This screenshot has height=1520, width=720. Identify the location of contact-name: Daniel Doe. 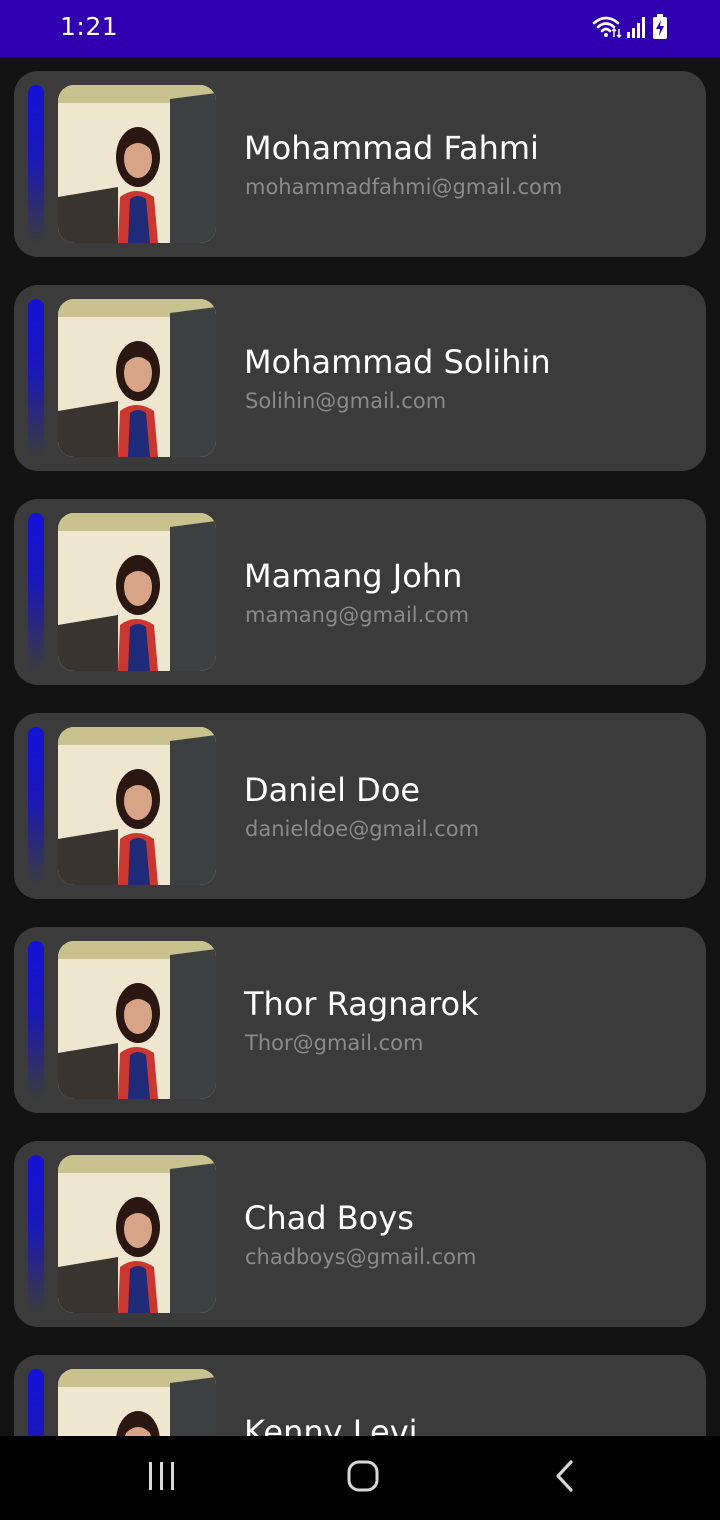
(332, 790).